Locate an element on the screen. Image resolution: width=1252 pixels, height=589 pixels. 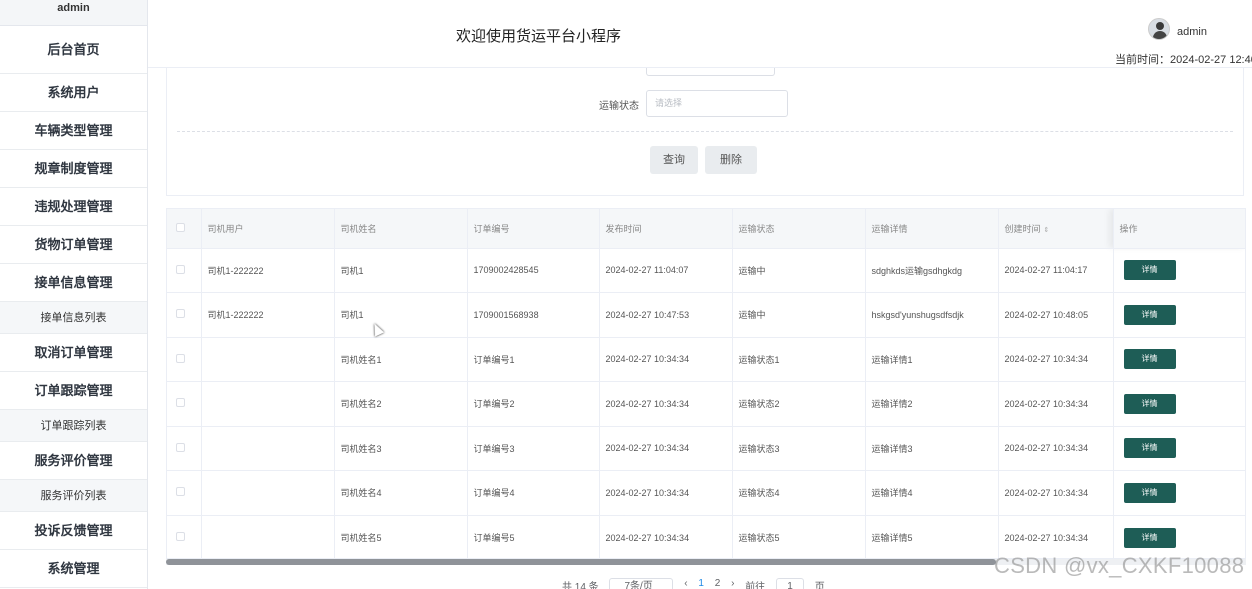
pagination-total: 共 14 条 is located at coordinates (580, 585).